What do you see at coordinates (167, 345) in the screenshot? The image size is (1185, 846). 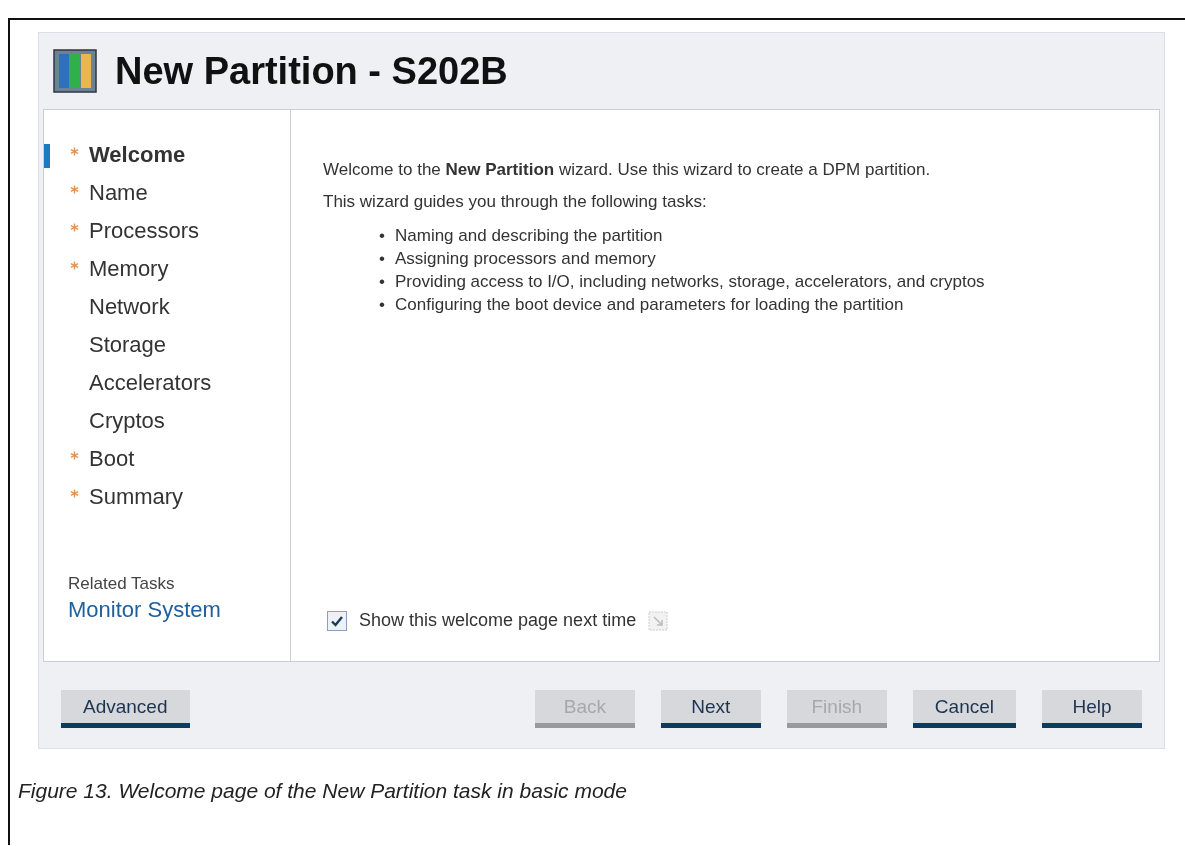 I see `nav-item: Storage` at bounding box center [167, 345].